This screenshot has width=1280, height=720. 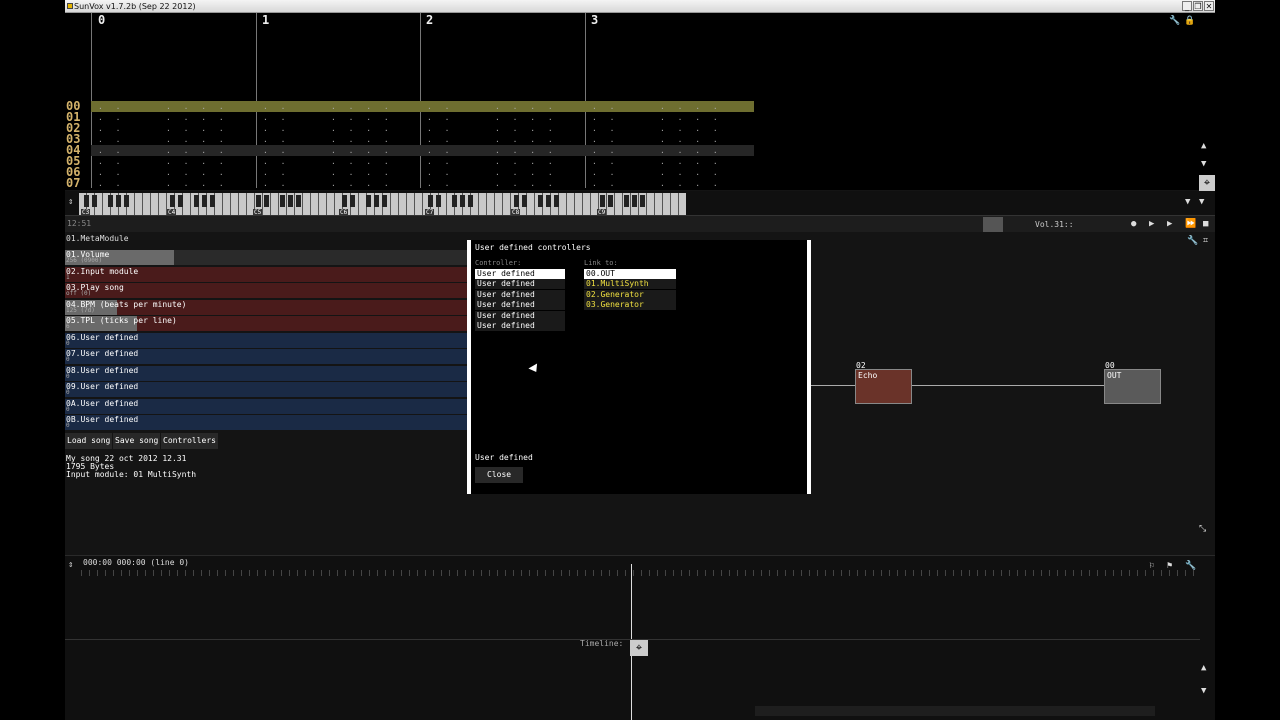 I want to click on link-list-item: 02.Generator, so click(x=630, y=294).